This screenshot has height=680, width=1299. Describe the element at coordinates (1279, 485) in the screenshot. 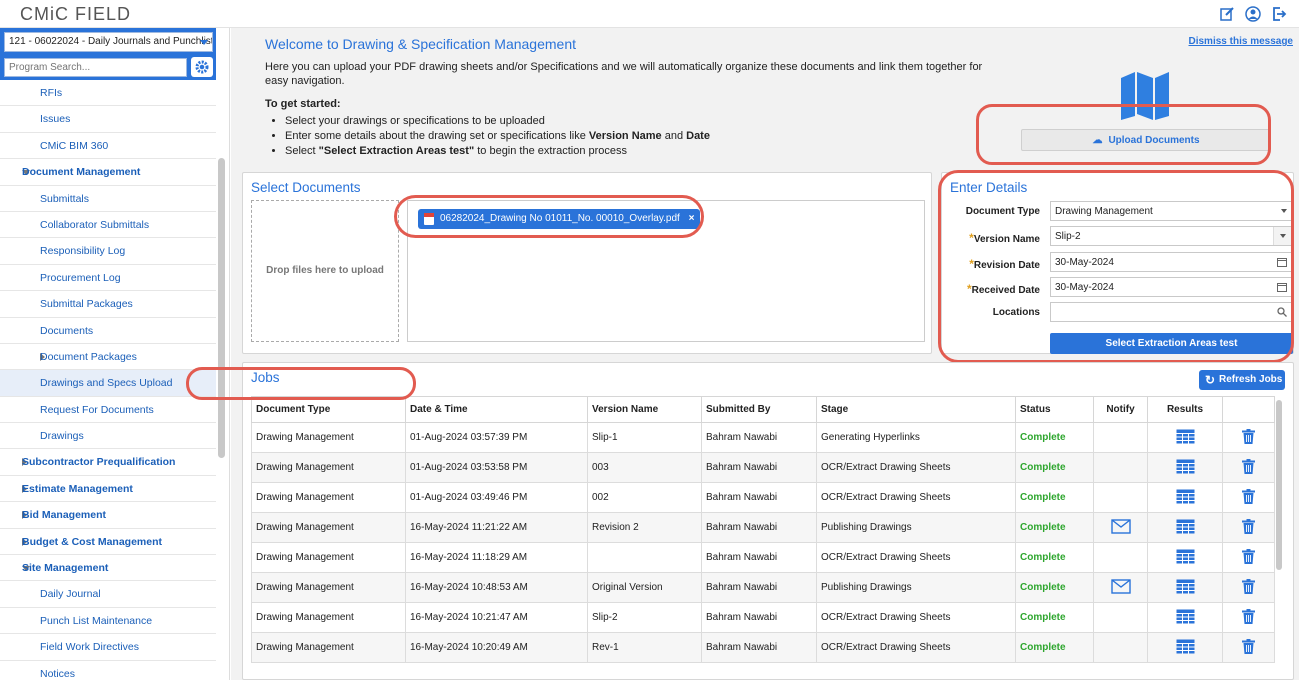

I see `jobs-scrollbar` at that location.